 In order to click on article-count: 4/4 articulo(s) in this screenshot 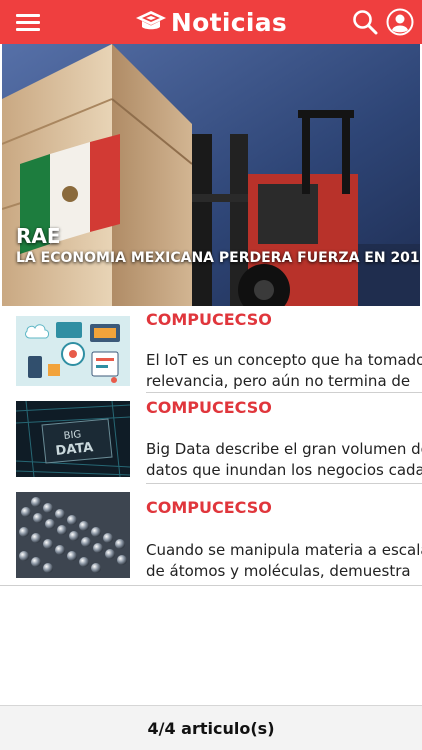, I will do `click(211, 728)`.